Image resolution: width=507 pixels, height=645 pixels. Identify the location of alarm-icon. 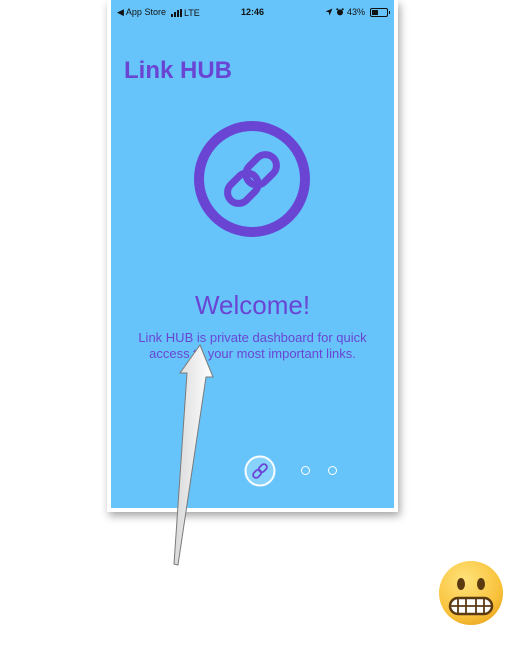
(340, 12).